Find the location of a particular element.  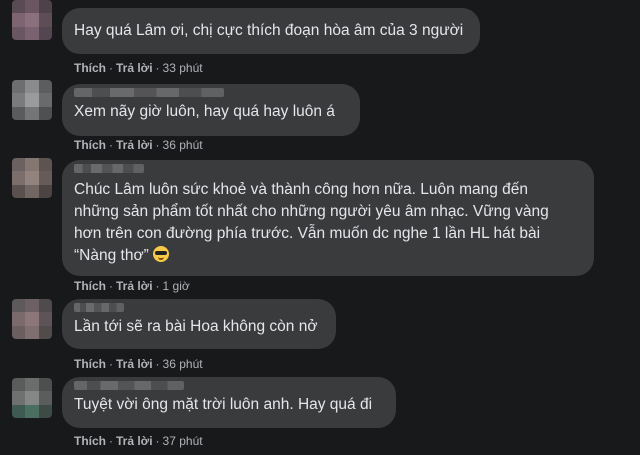

comment-bubble: Lần tới sẽ ra bài Hoa không còn nở is located at coordinates (199, 324).